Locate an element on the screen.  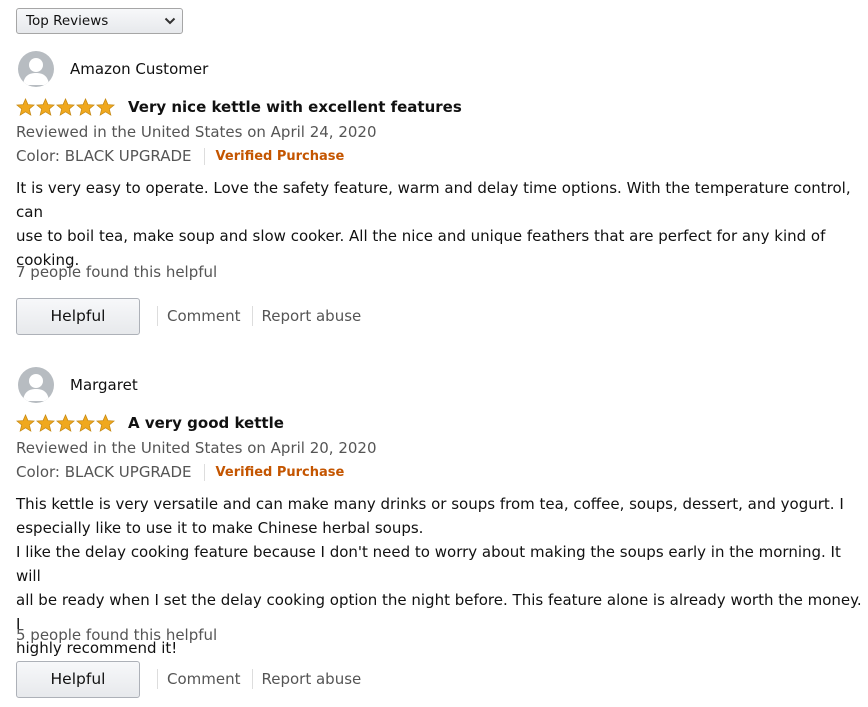
sort-reviews-dropdown: Top Reviews is located at coordinates (99, 21).